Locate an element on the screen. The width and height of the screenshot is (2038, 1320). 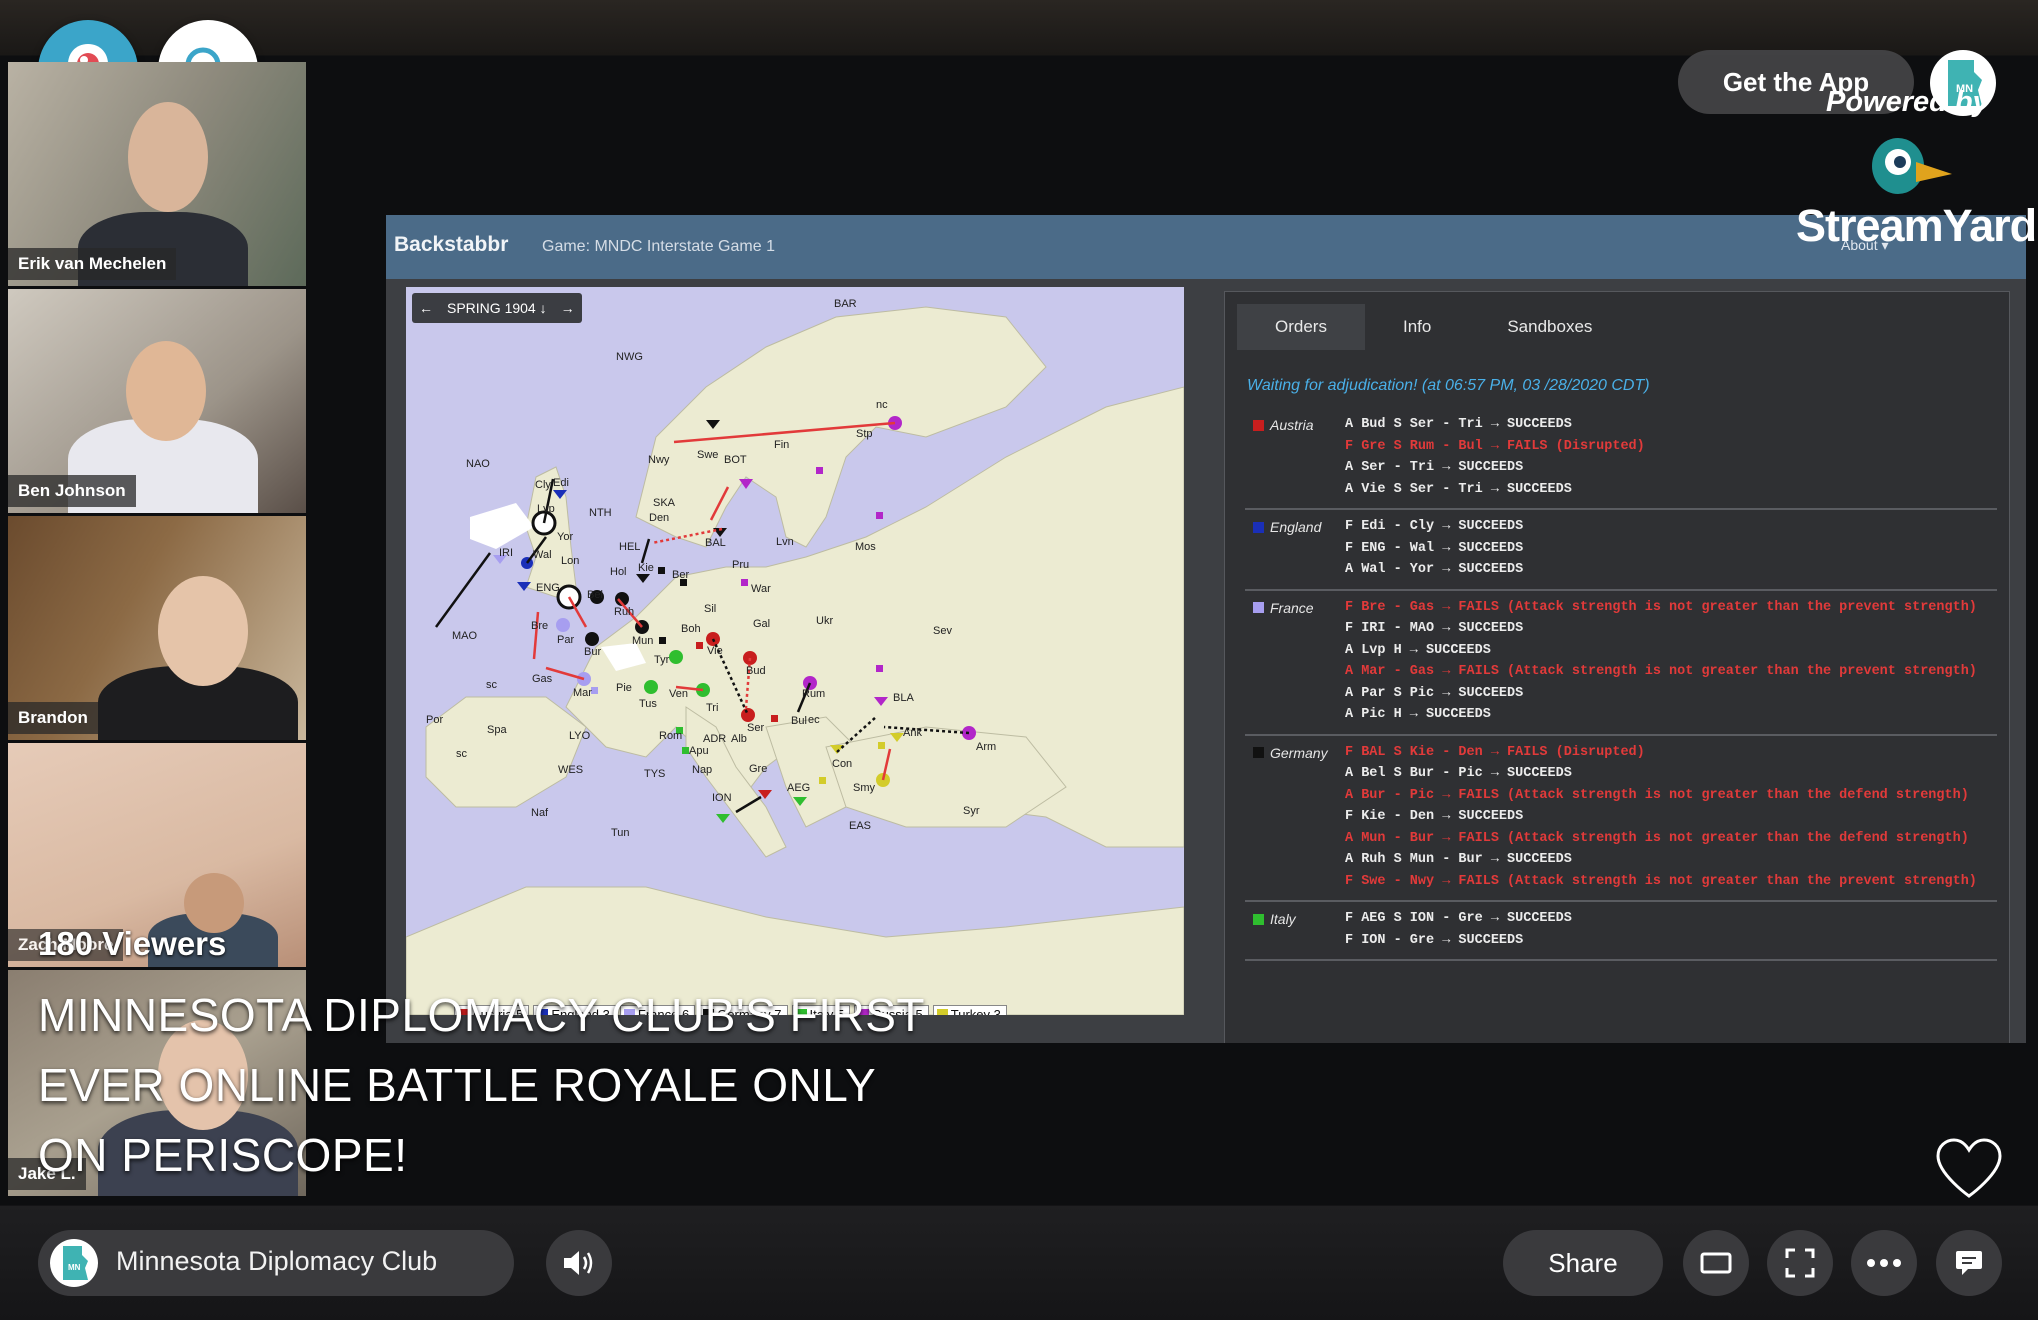
tab-bar: Orders Info Sandboxes is located at coordinates (1433, 327).